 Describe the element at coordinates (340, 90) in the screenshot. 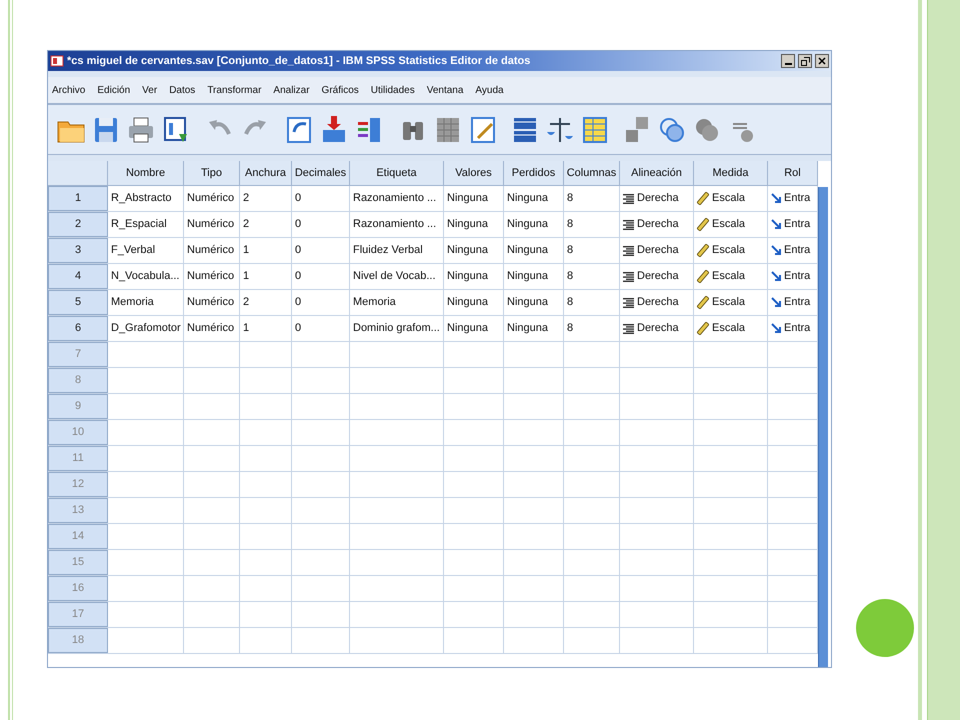

I see `menu-item: Gráficos` at that location.